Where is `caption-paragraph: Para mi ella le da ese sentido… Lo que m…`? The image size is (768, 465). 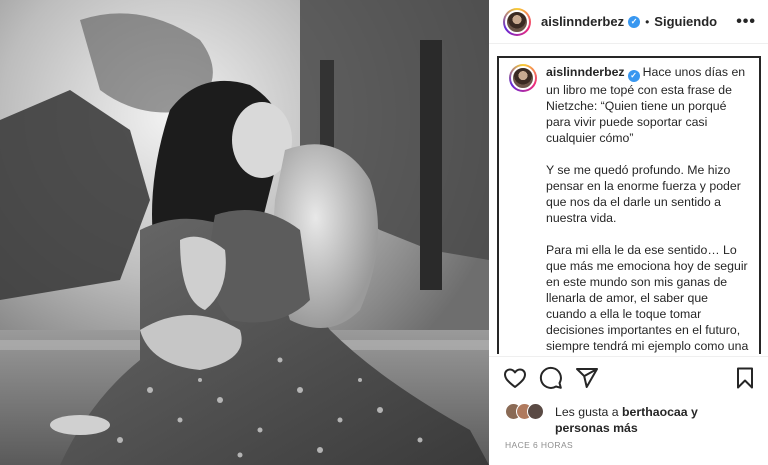 caption-paragraph: Para mi ella le da ese sentido… Lo que m… is located at coordinates (647, 298).